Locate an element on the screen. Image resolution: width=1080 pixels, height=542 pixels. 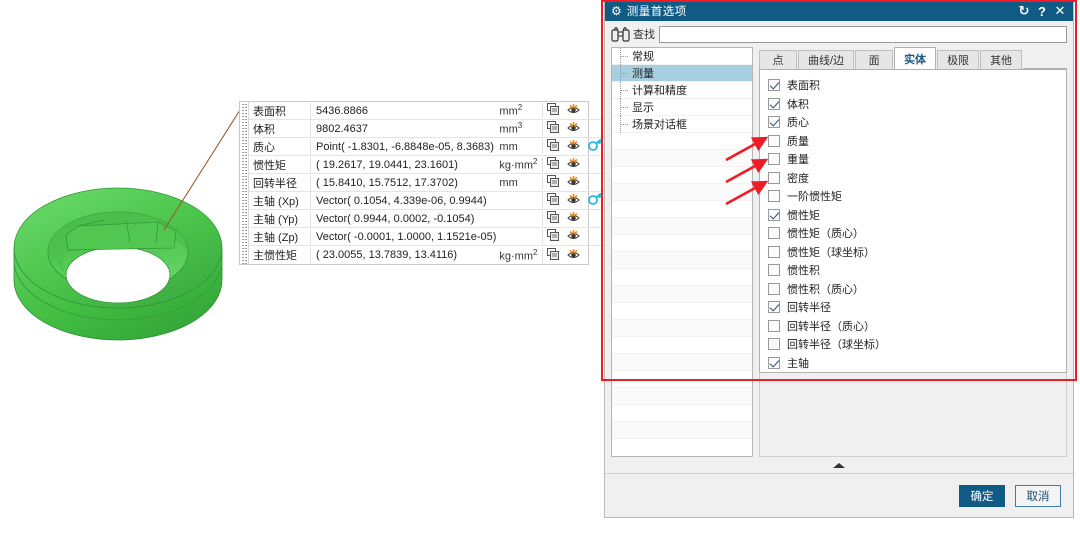
option-row: 惯性矩（球坐标） is located at coordinates (917, 252).